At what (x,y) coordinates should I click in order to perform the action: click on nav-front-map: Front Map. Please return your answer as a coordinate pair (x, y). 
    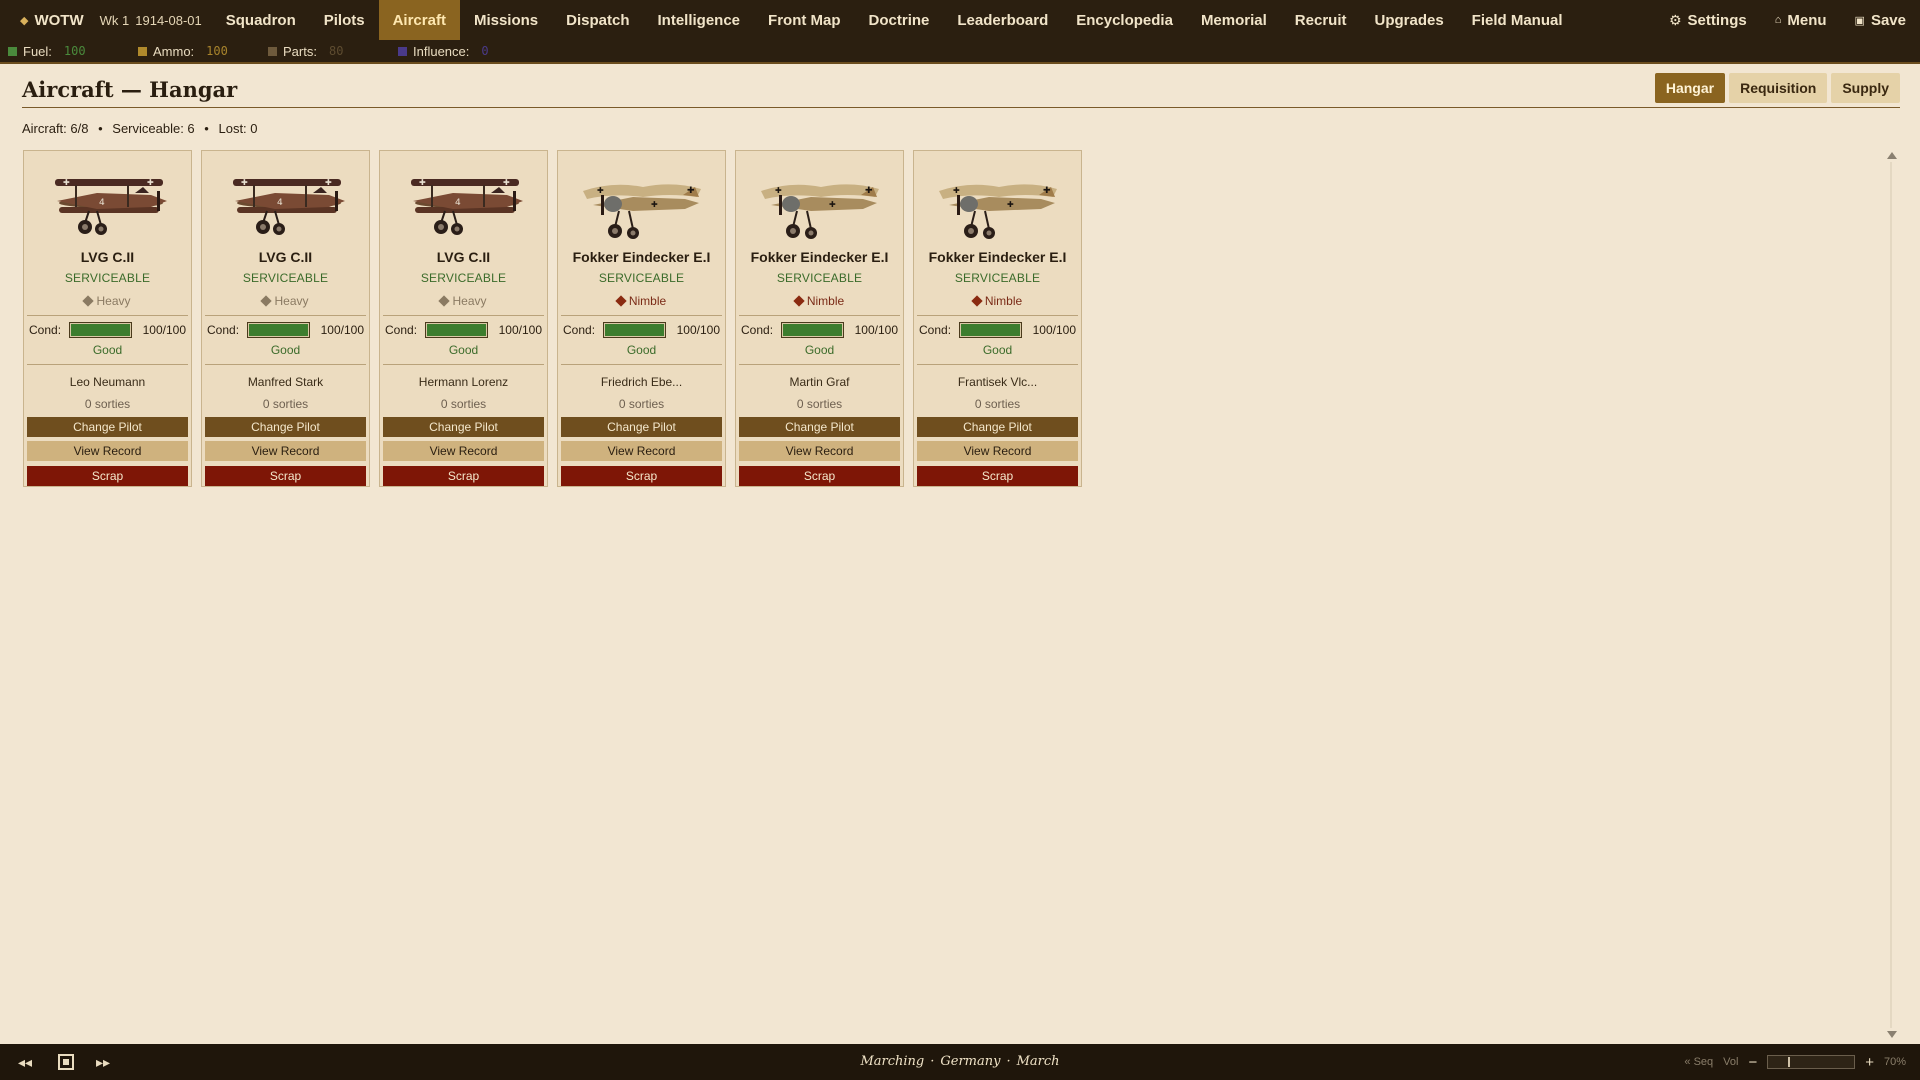
    Looking at the image, I should click on (804, 20).